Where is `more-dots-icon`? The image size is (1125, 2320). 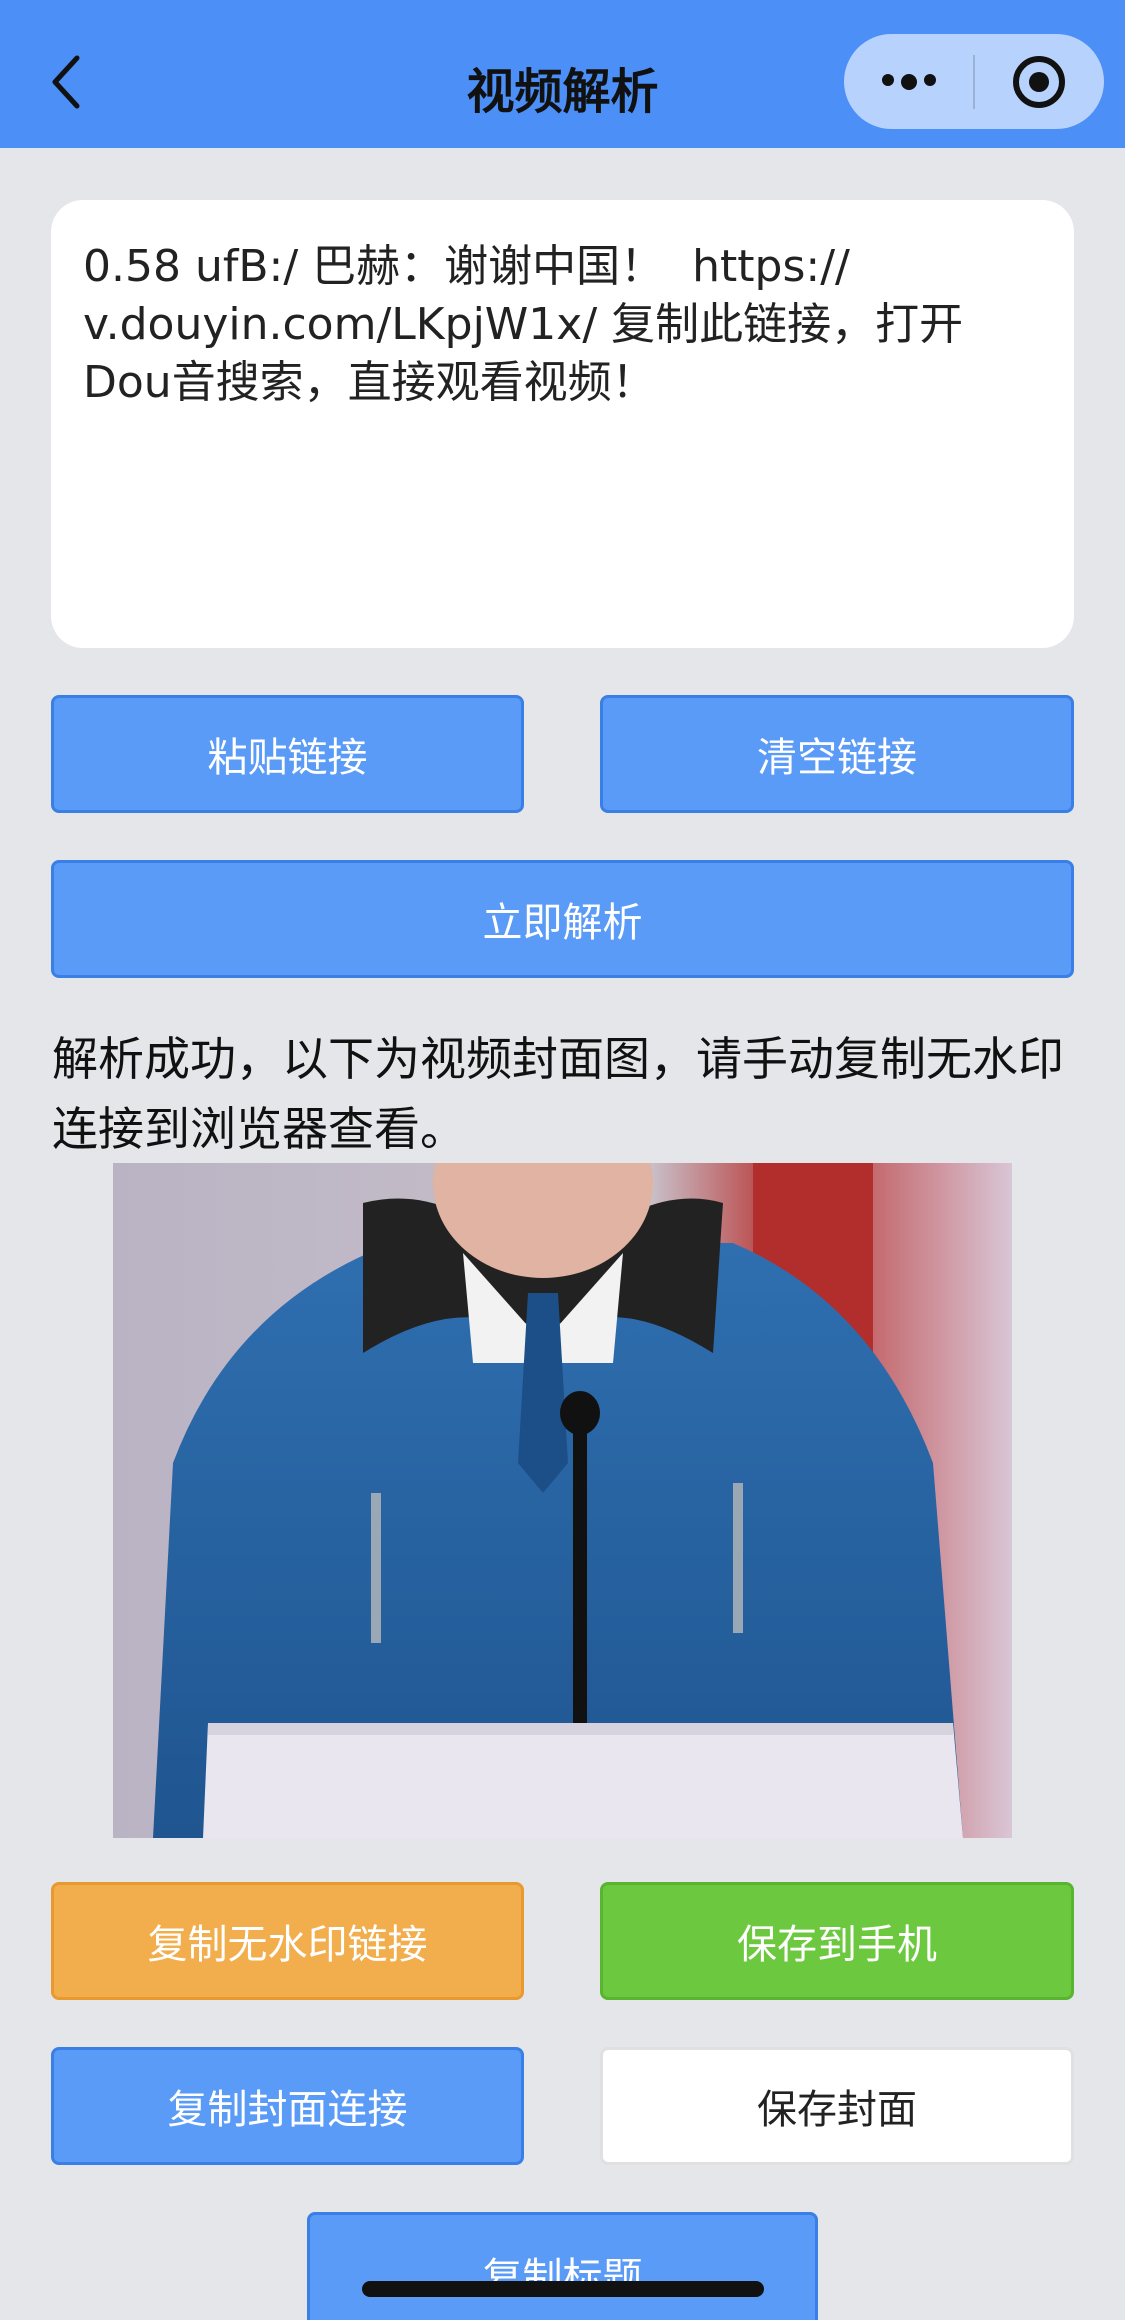 more-dots-icon is located at coordinates (908, 81).